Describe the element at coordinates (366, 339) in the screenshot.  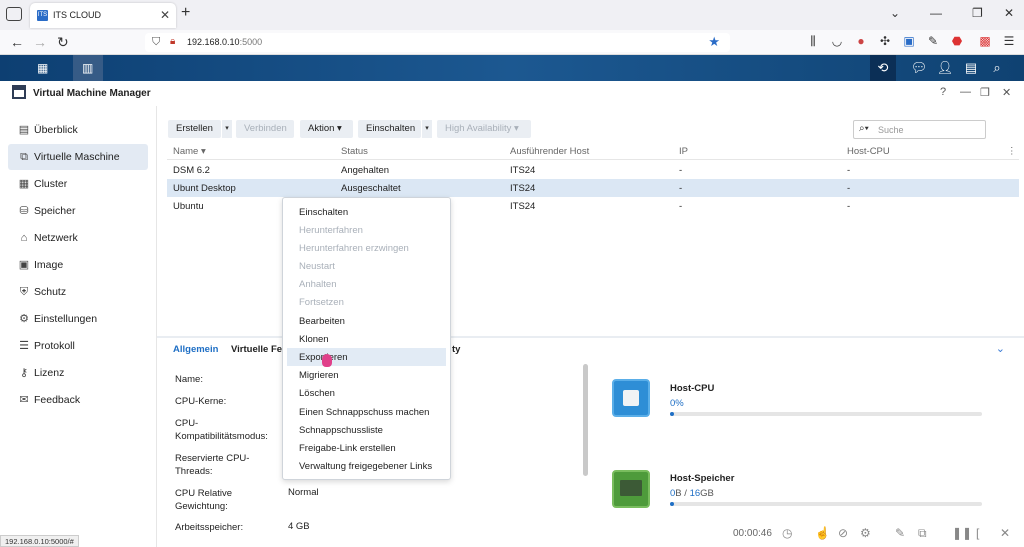
I see `menu-item-clone: Klonen` at that location.